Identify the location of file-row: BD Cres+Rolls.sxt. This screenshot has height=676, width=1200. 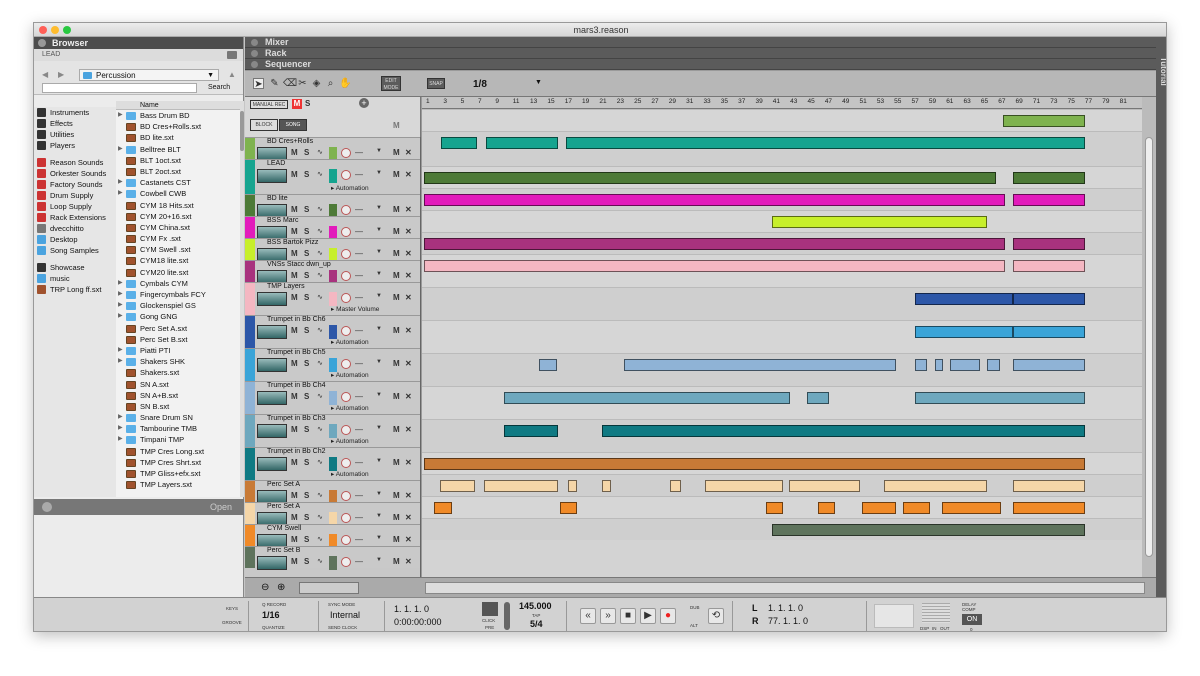
(178, 126).